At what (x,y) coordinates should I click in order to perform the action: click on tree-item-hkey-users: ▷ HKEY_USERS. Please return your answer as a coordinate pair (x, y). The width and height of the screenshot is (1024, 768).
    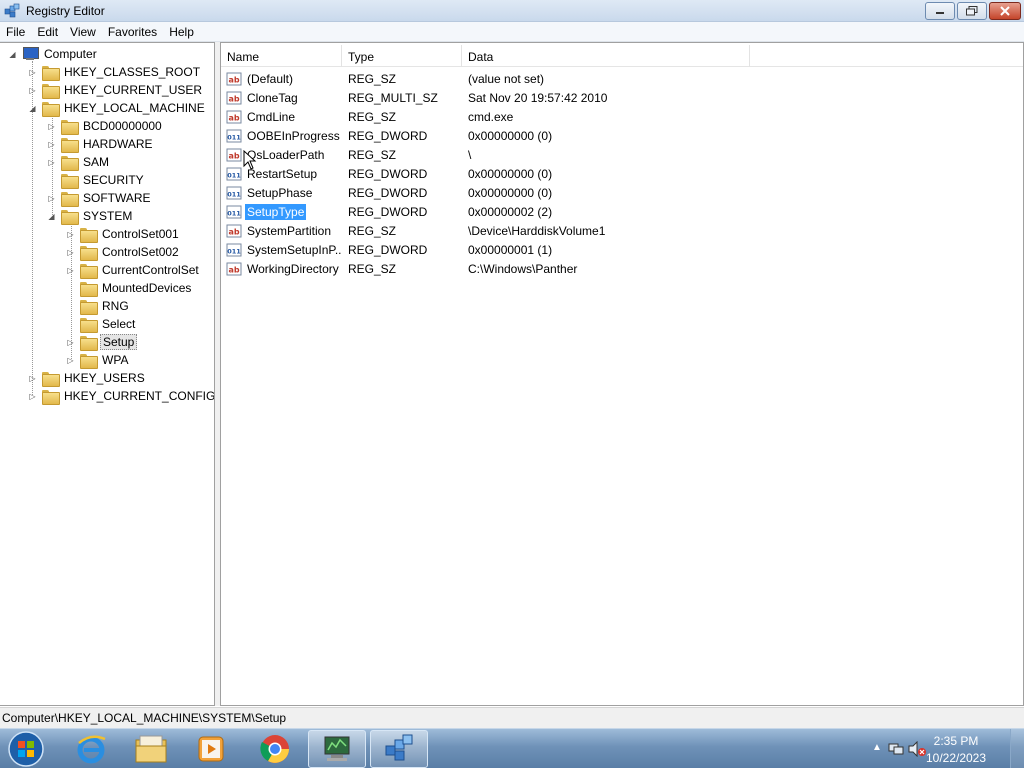
    Looking at the image, I should click on (87, 378).